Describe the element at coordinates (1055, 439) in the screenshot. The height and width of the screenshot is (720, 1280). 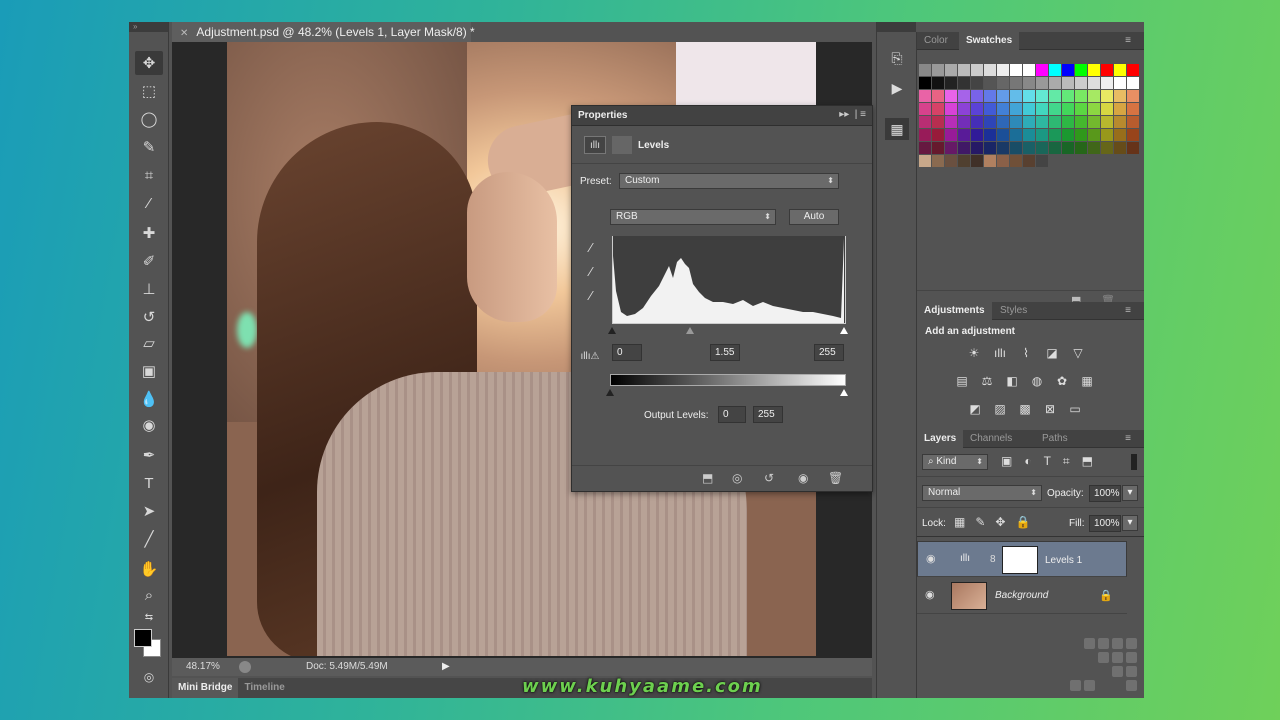
I see `tab-paths: Paths` at that location.